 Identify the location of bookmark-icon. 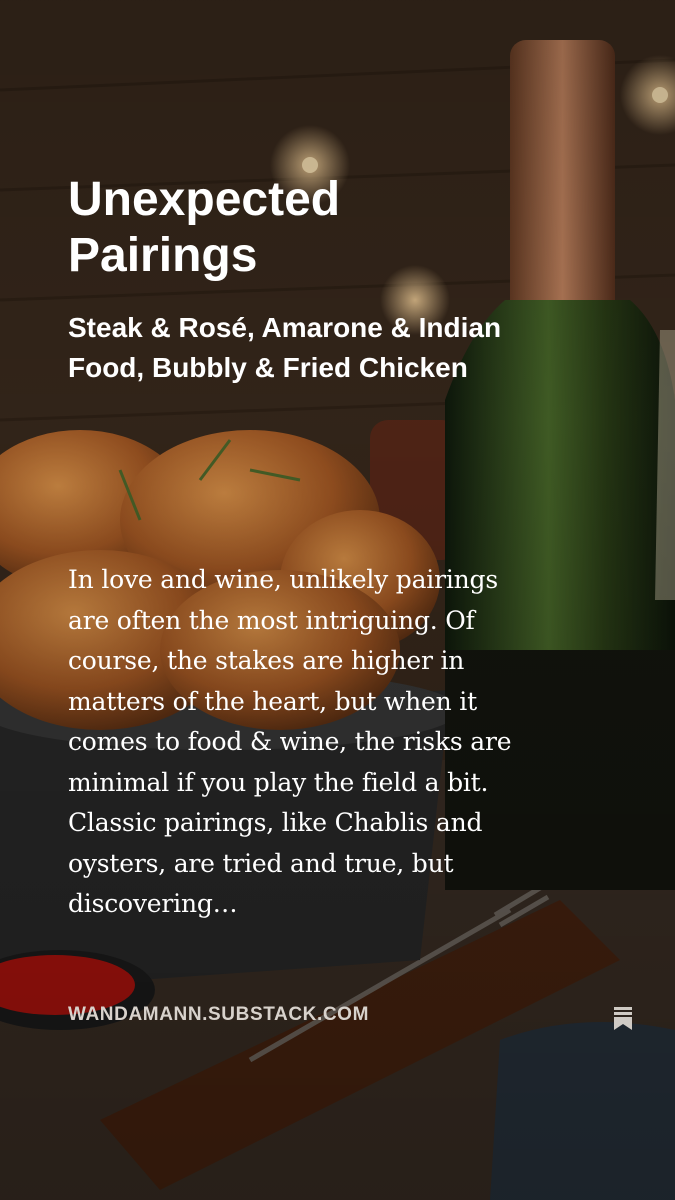
(623, 1018).